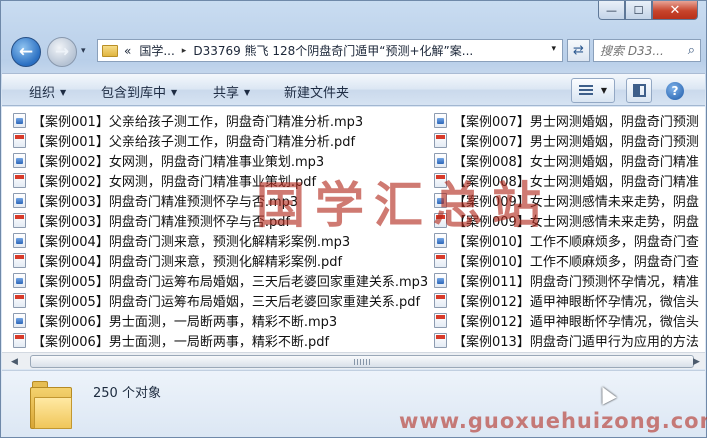 This screenshot has width=707, height=438. What do you see at coordinates (576, 342) in the screenshot?
I see `file-name: 【案例013】阴盘奇门遁甲行为应用的方法` at bounding box center [576, 342].